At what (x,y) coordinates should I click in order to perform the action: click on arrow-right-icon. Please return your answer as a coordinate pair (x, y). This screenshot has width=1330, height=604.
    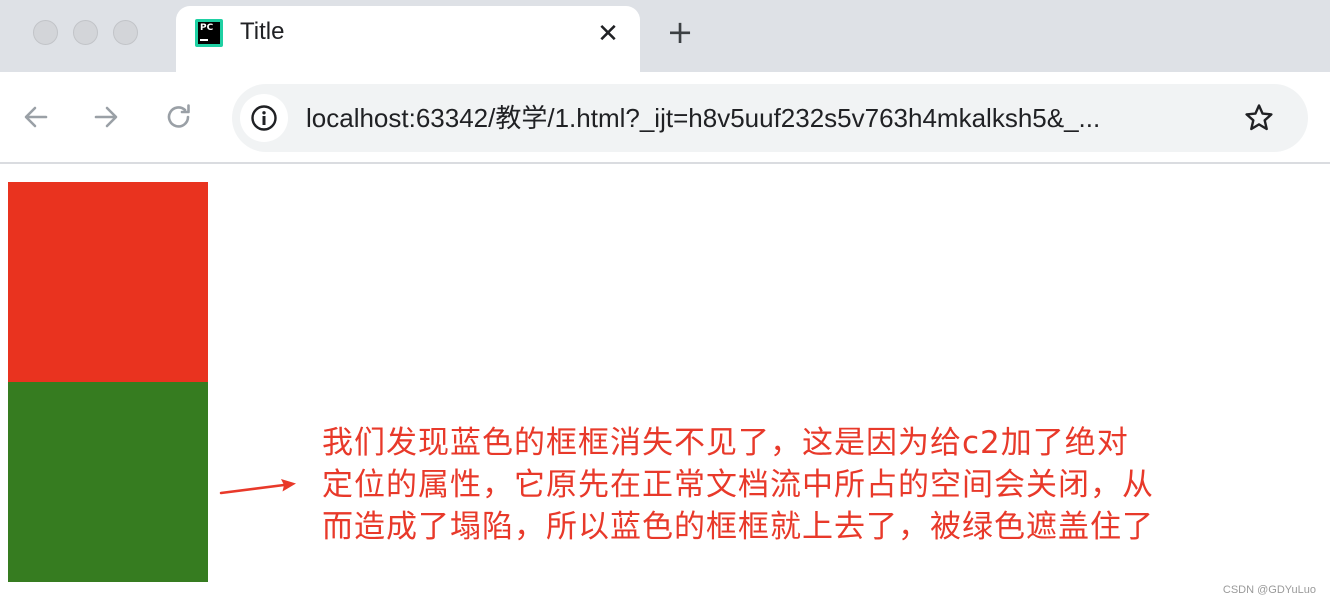
    Looking at the image, I should click on (106, 117).